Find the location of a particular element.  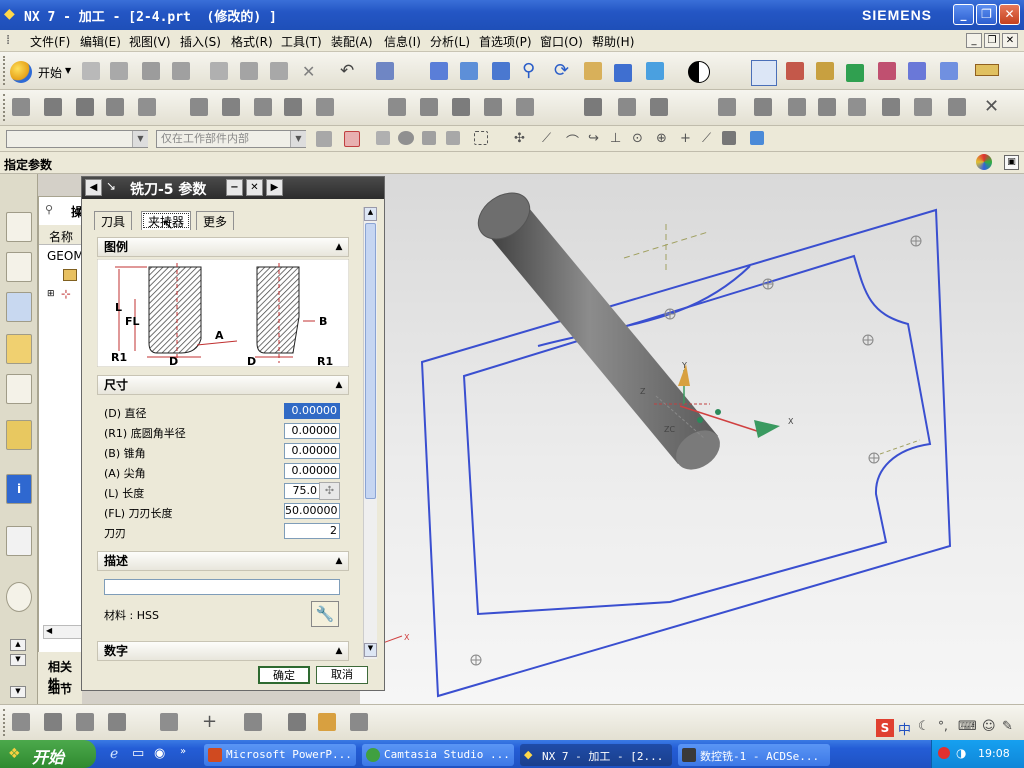

param-flutes-input: 2 is located at coordinates (312, 531).